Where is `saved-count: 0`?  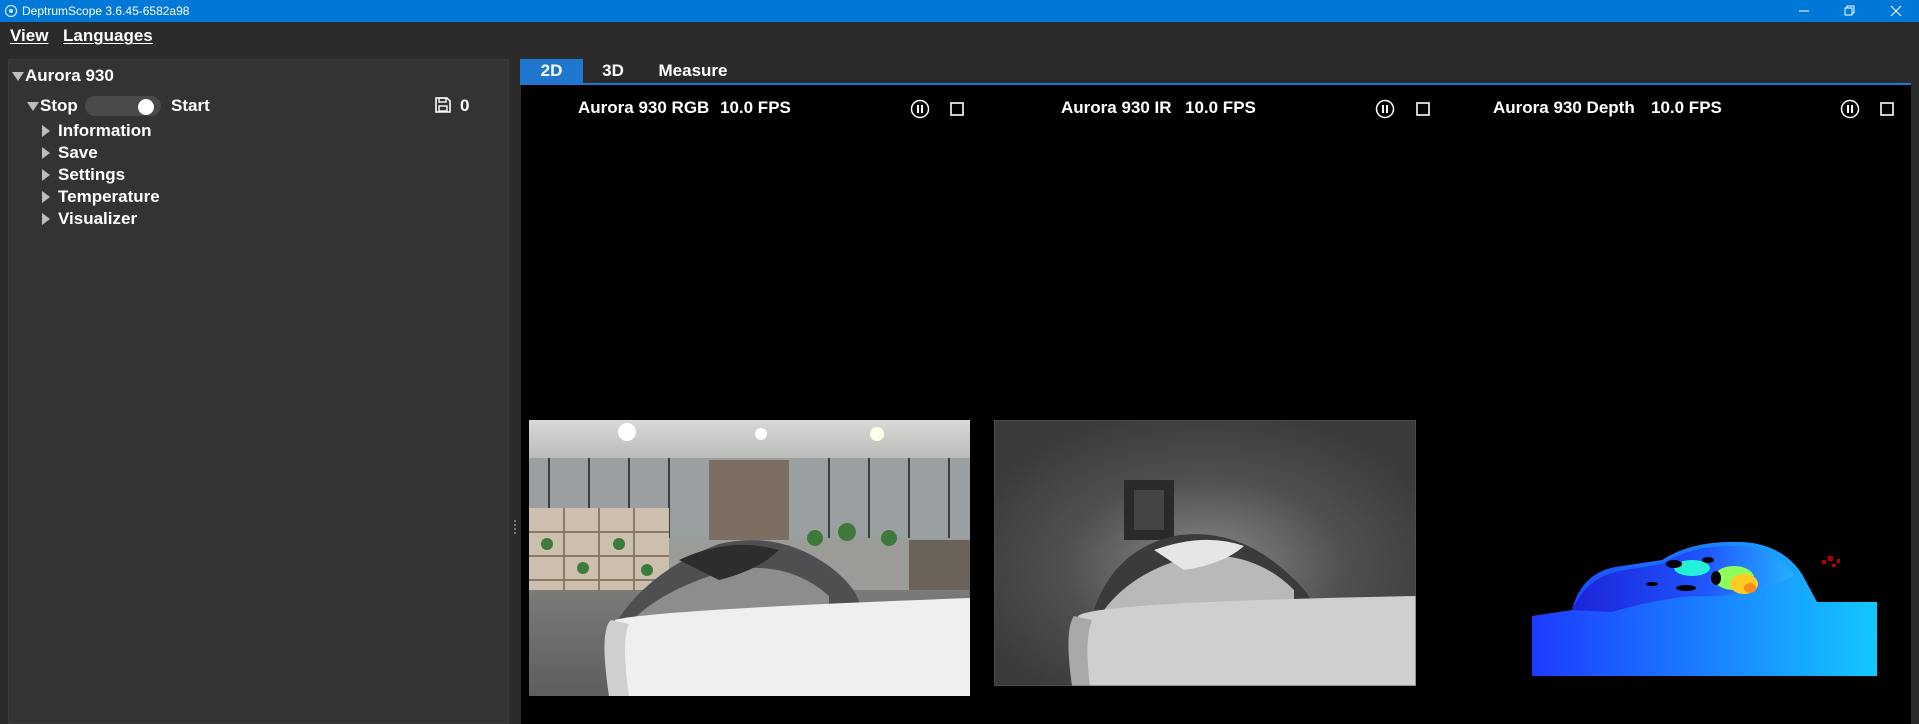
saved-count: 0 is located at coordinates (465, 105).